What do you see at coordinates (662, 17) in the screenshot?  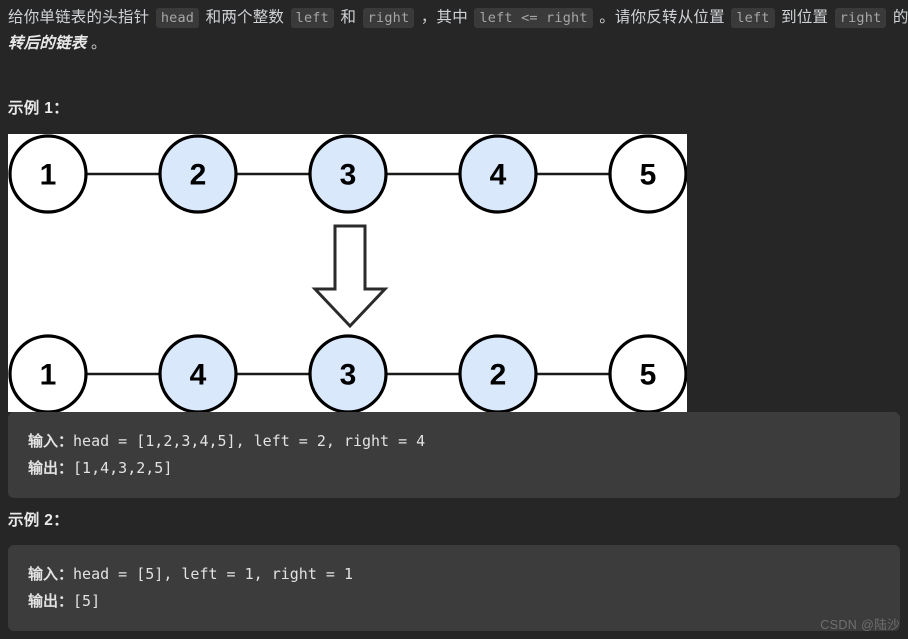 I see `statement-part-5: 。请你反转从位置` at bounding box center [662, 17].